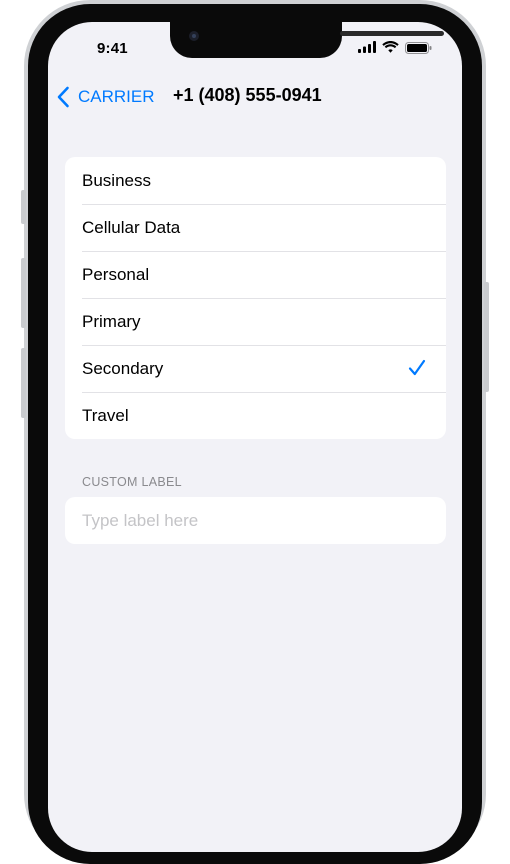 The width and height of the screenshot is (510, 864). I want to click on status-time: 9:41, so click(112, 48).